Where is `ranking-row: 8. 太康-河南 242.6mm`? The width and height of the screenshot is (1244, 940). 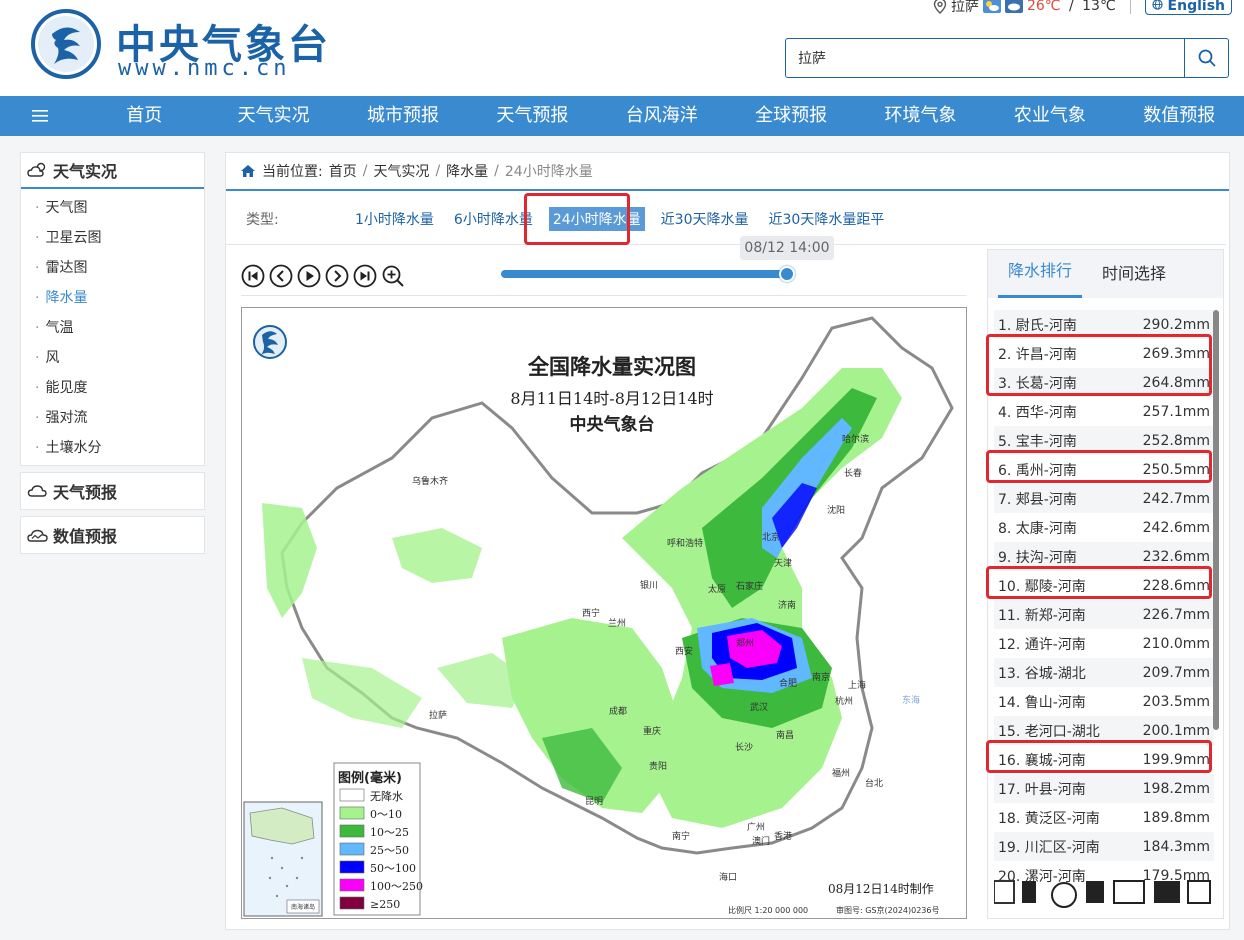 ranking-row: 8. 太康-河南 242.6mm is located at coordinates (1104, 527).